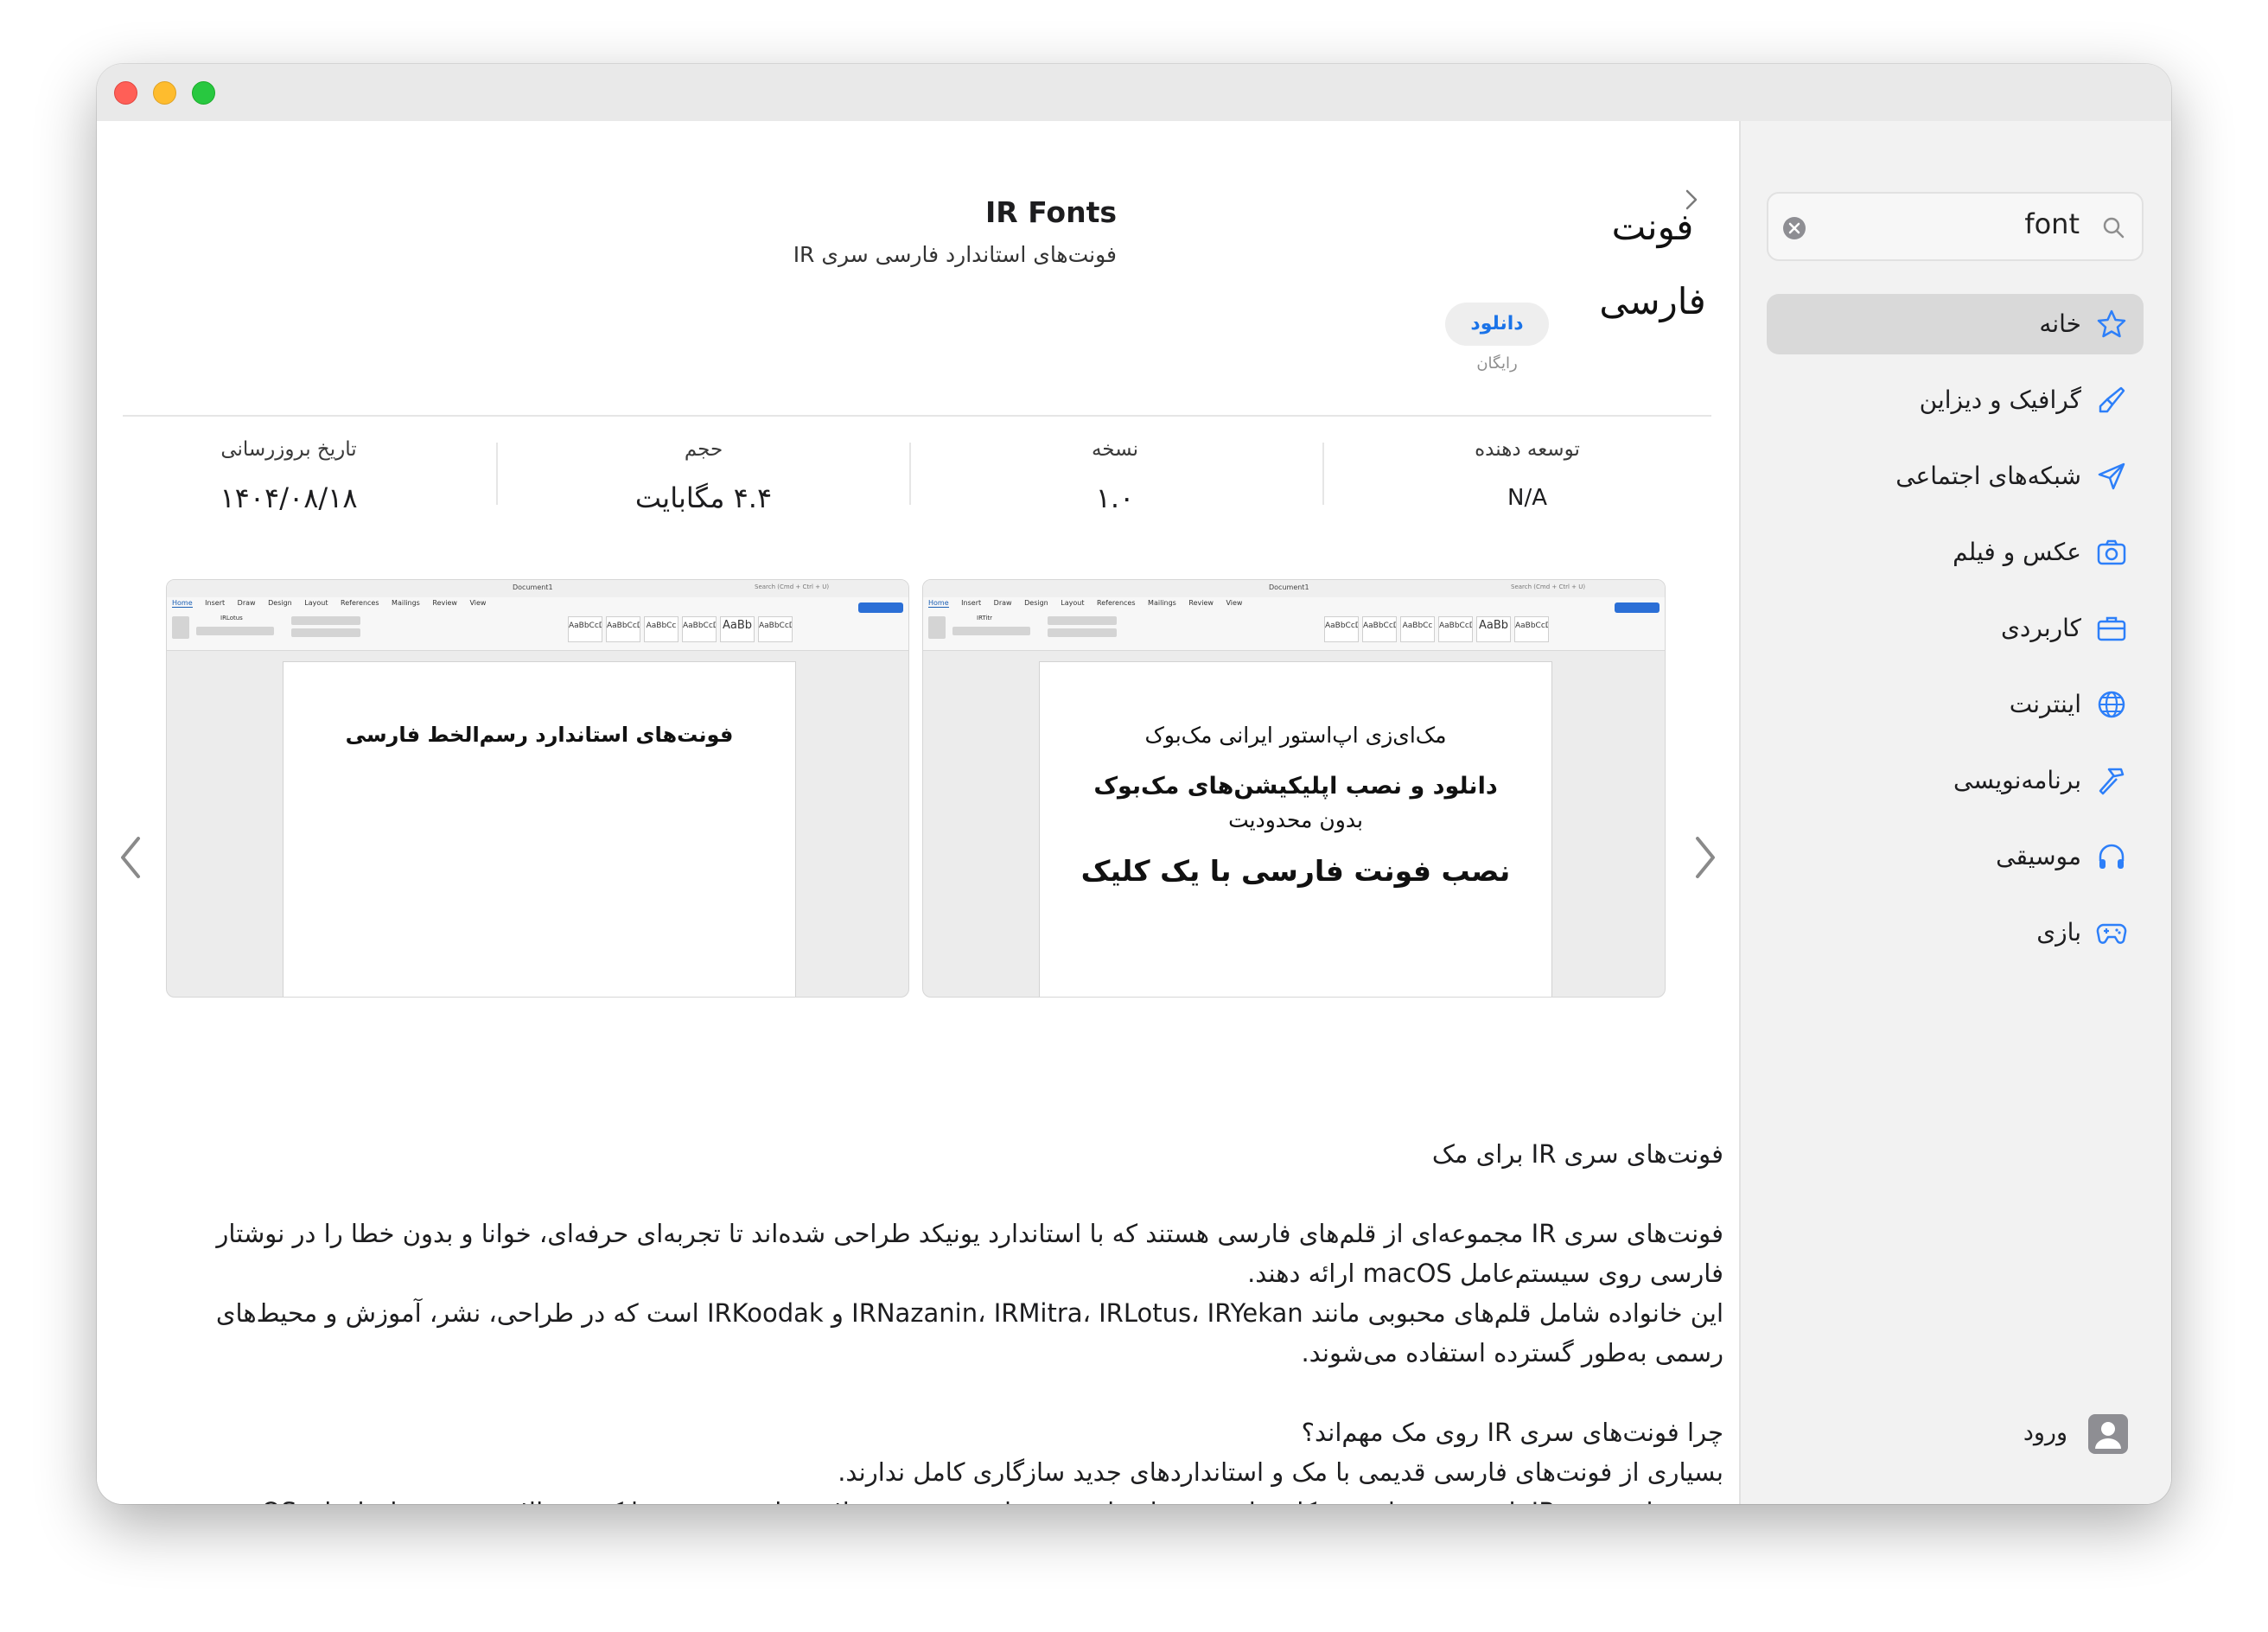 This screenshot has width=2268, height=1632. I want to click on sidebar-item-label: شبکه‌های اجتماعی, so click(1988, 476).